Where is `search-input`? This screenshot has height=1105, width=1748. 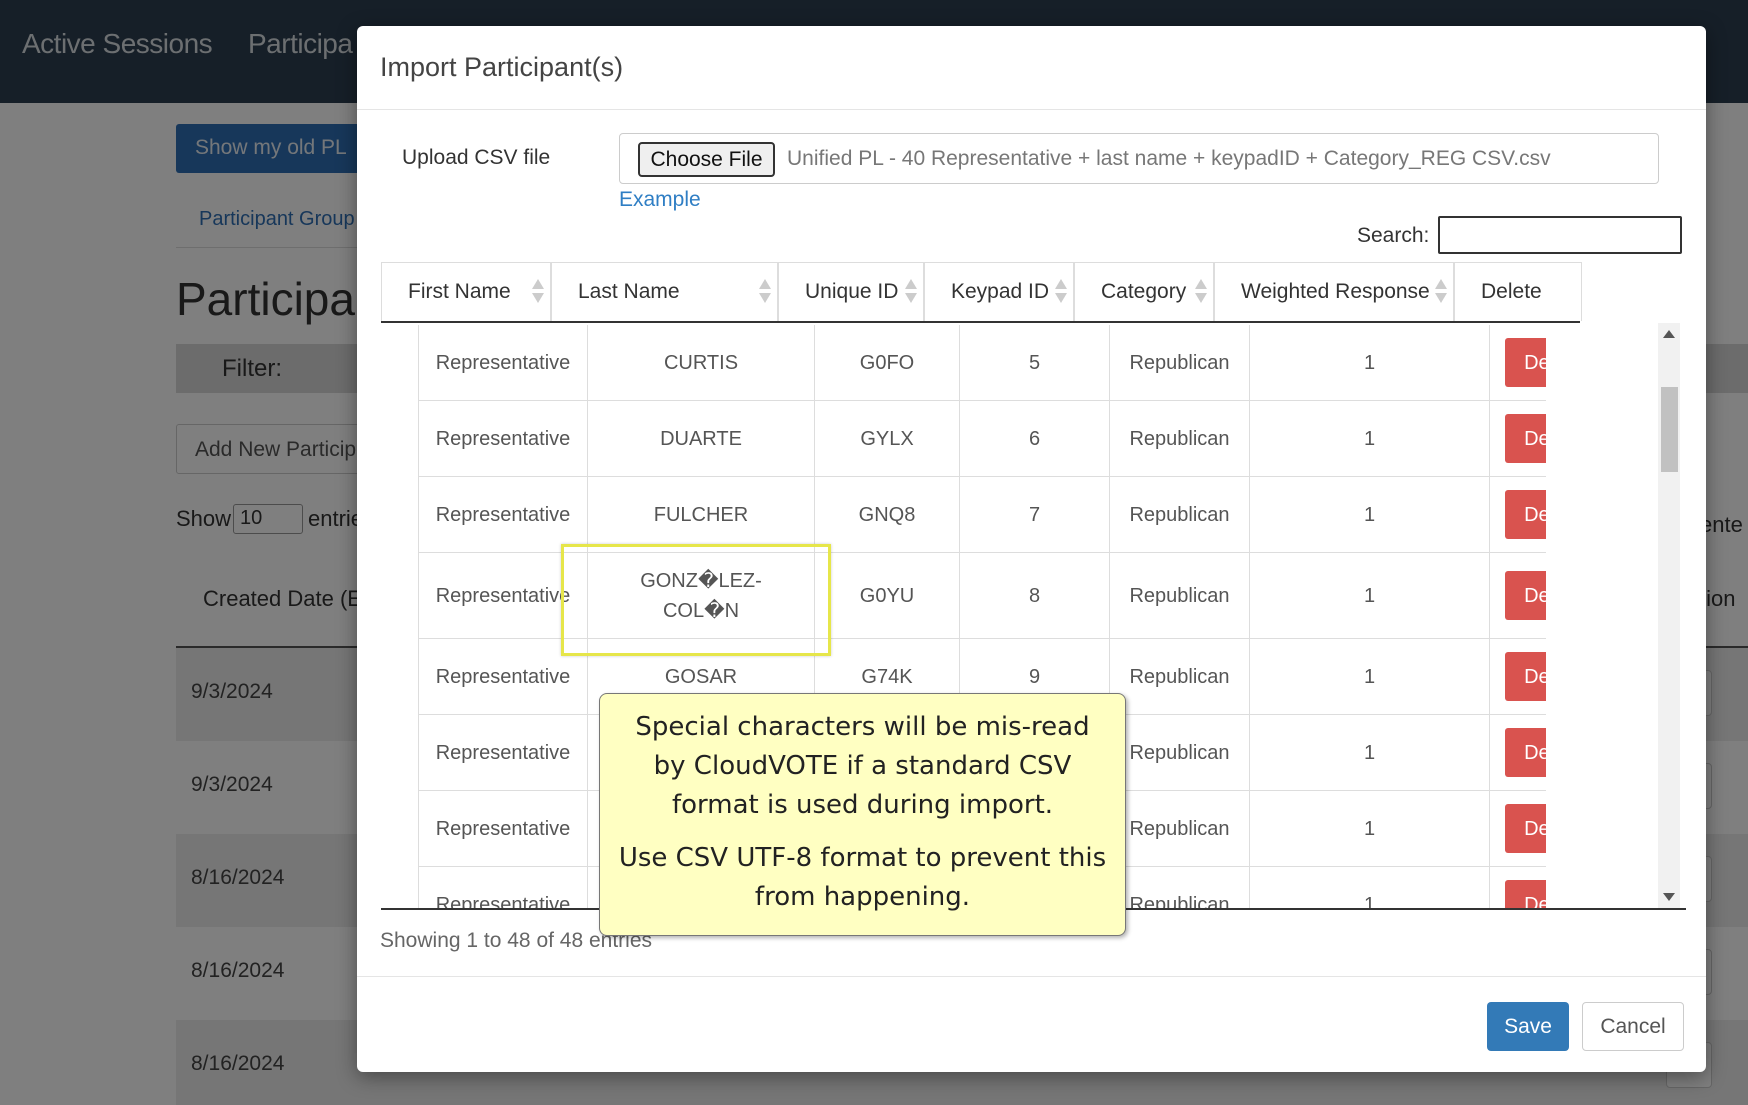 search-input is located at coordinates (1560, 235).